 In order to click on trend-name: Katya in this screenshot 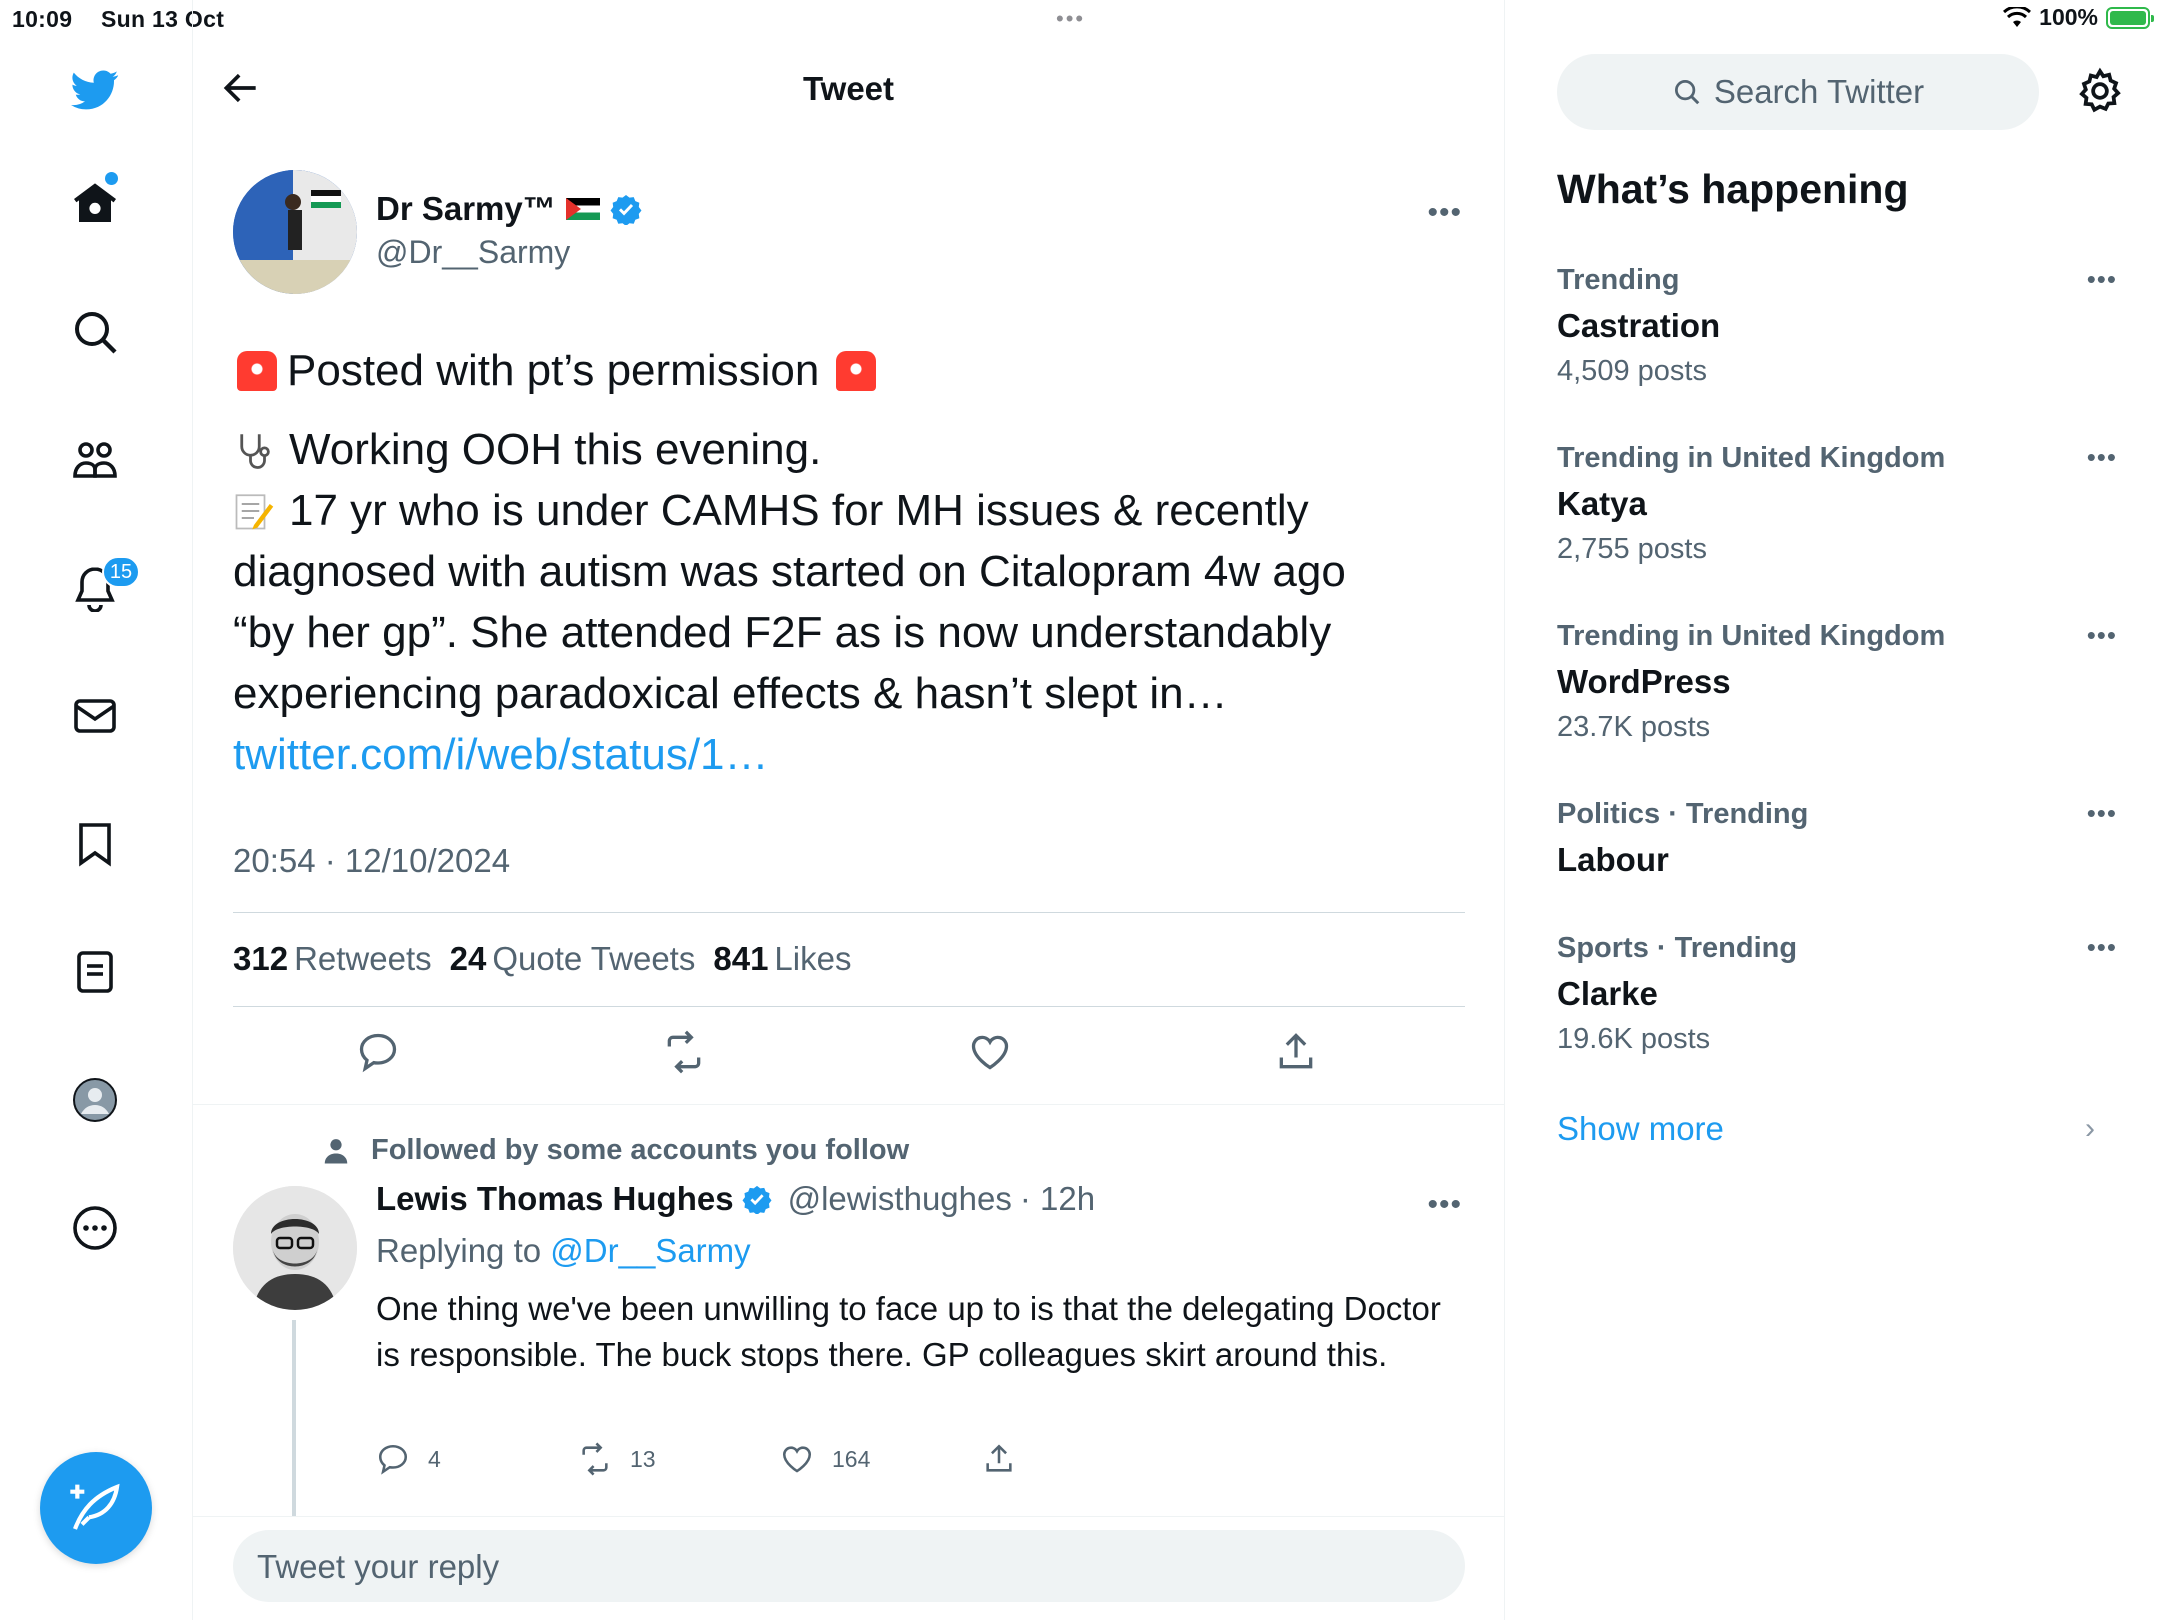, I will do `click(1602, 503)`.